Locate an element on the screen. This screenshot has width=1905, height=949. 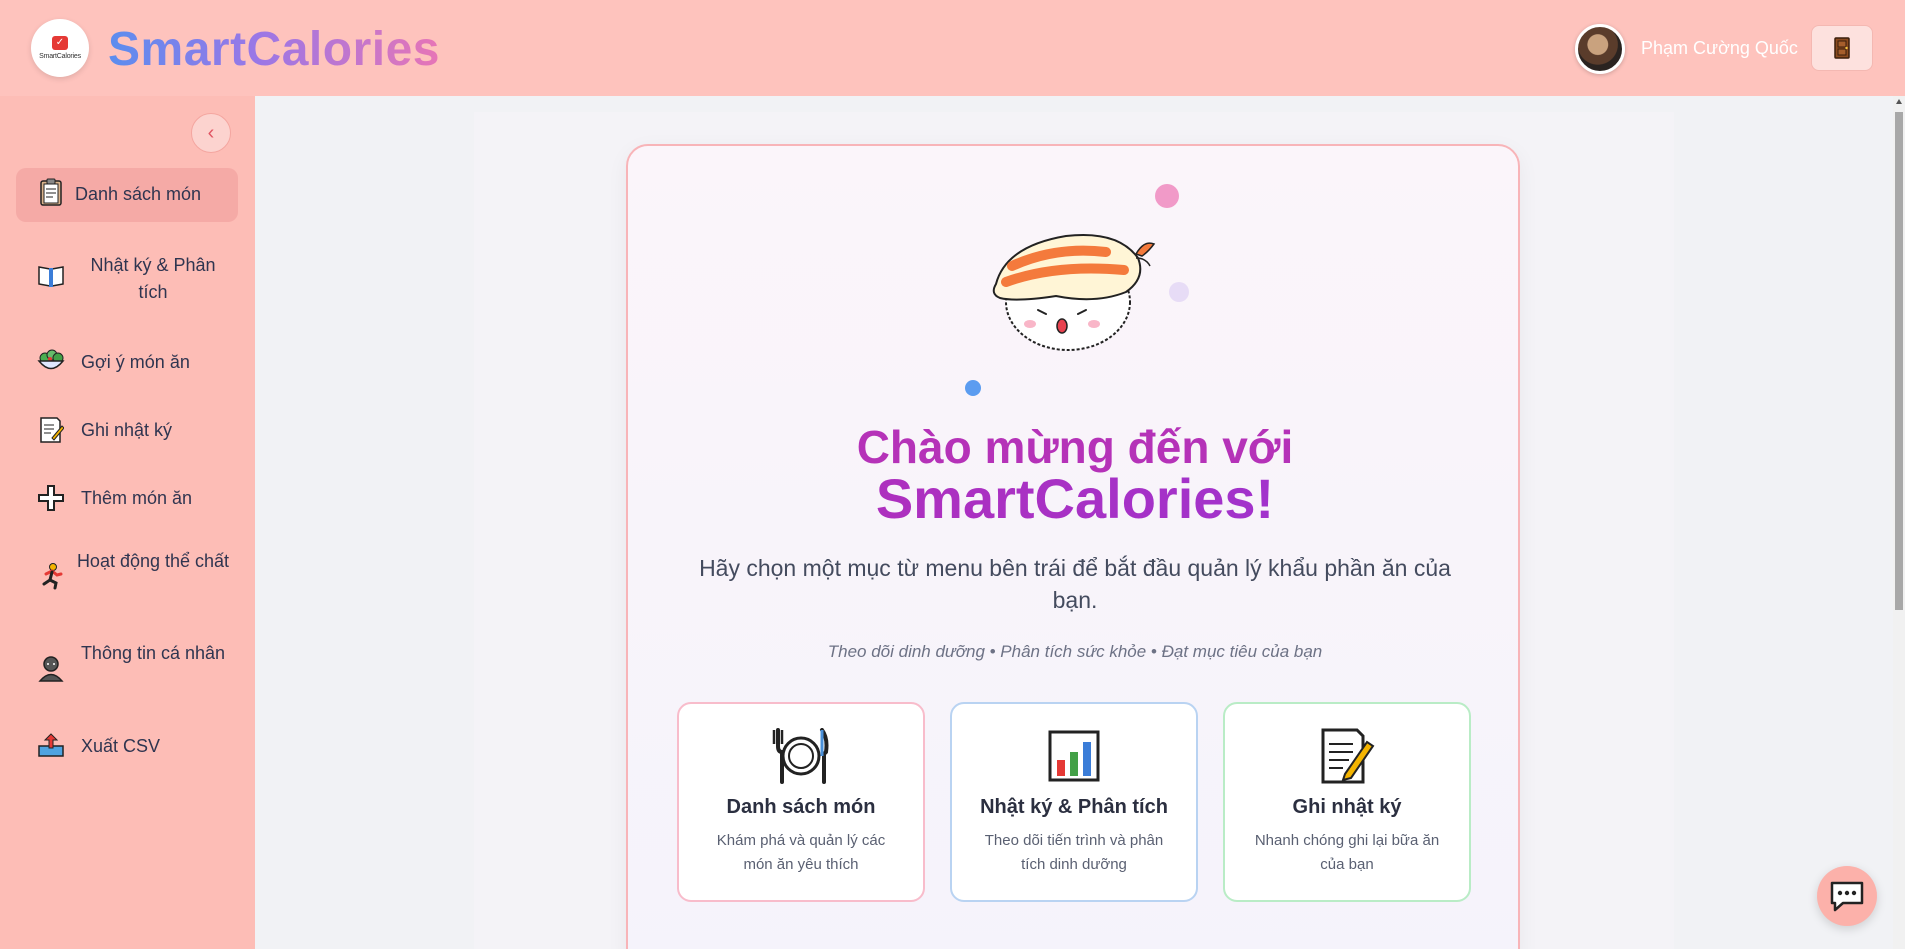
logout-button is located at coordinates (1842, 48).